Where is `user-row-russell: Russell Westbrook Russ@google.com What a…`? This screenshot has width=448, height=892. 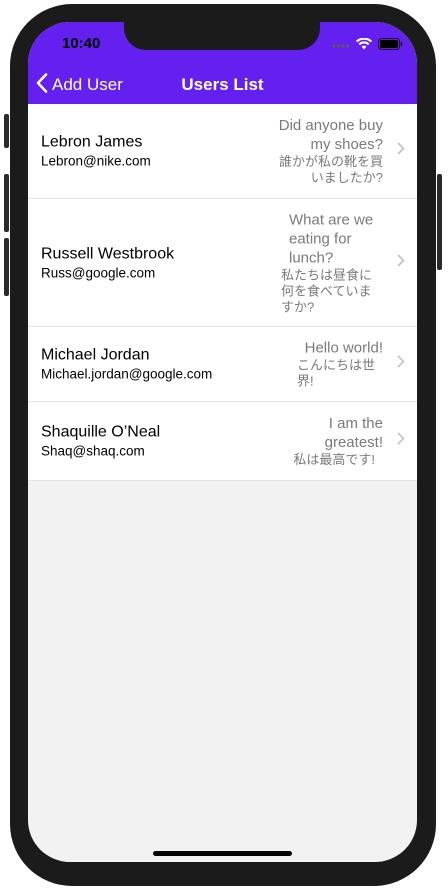
user-row-russell: Russell Westbrook Russ@google.com What a… is located at coordinates (222, 263).